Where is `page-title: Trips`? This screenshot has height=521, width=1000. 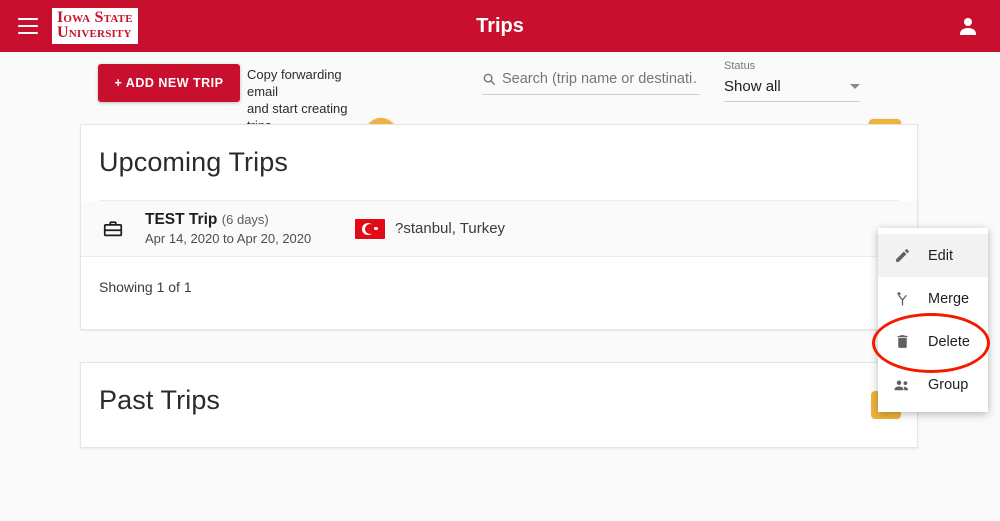
page-title: Trips is located at coordinates (500, 25).